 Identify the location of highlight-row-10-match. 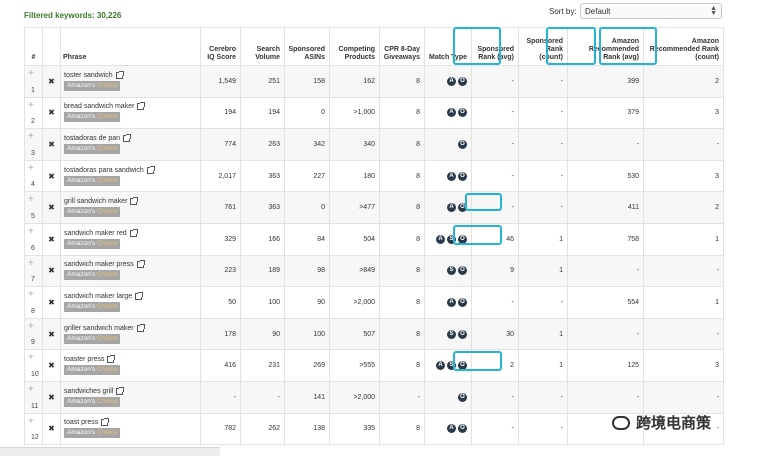
(477, 361).